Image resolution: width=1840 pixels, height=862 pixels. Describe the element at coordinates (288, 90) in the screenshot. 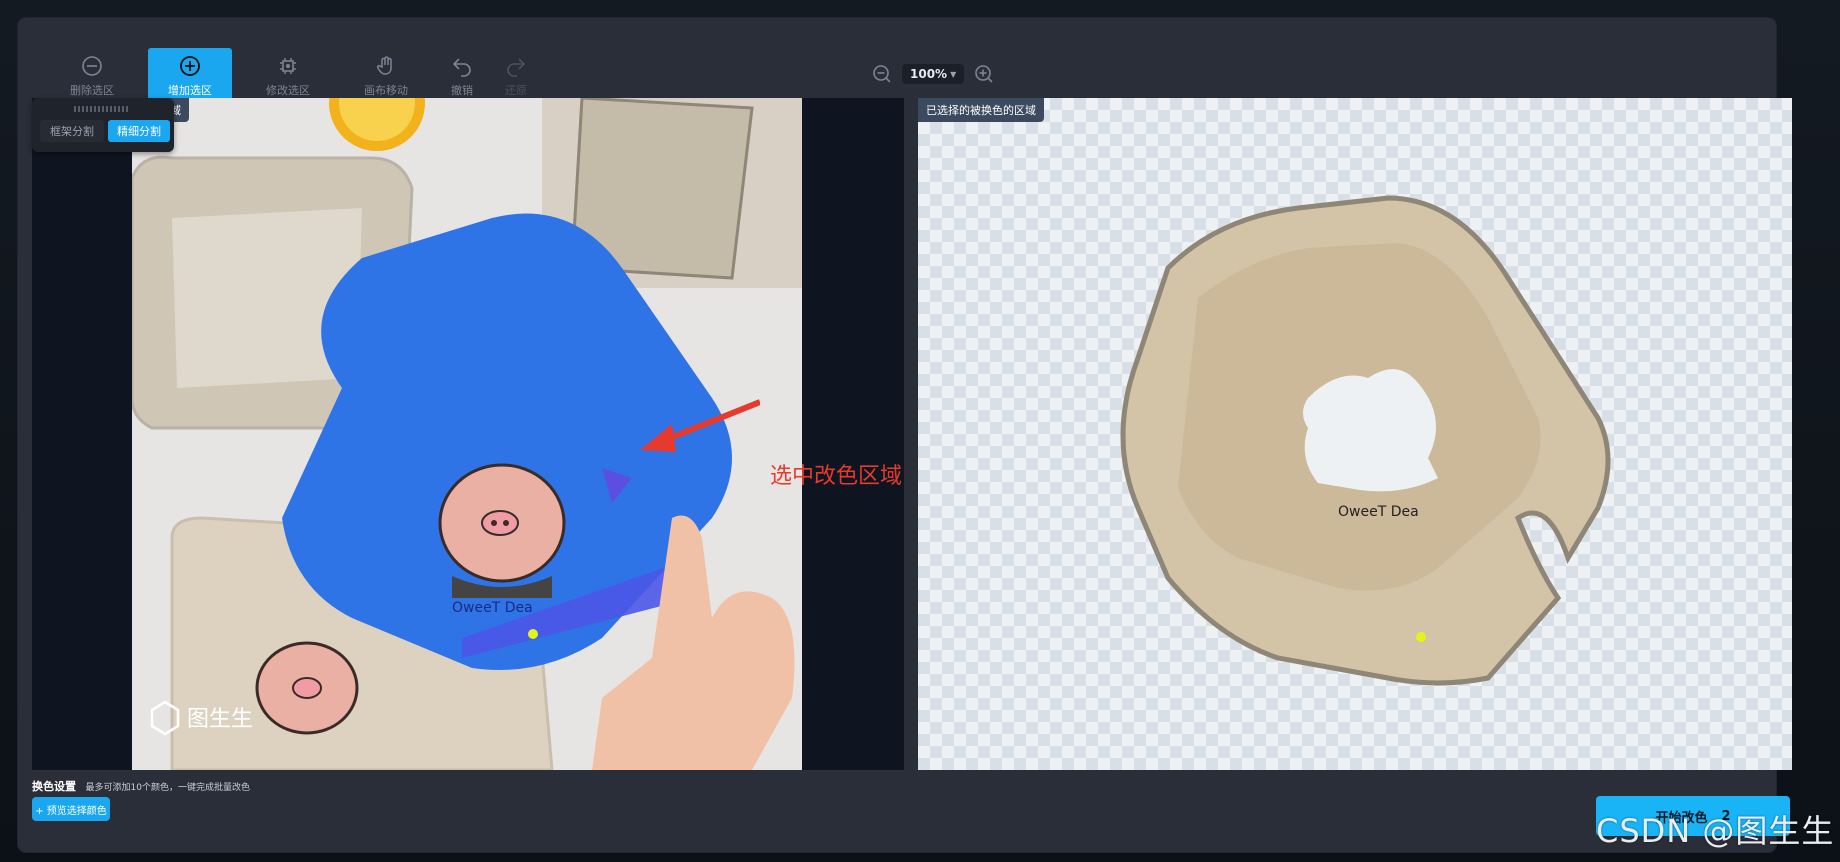

I see `modify-selection-label: 修改选区` at that location.